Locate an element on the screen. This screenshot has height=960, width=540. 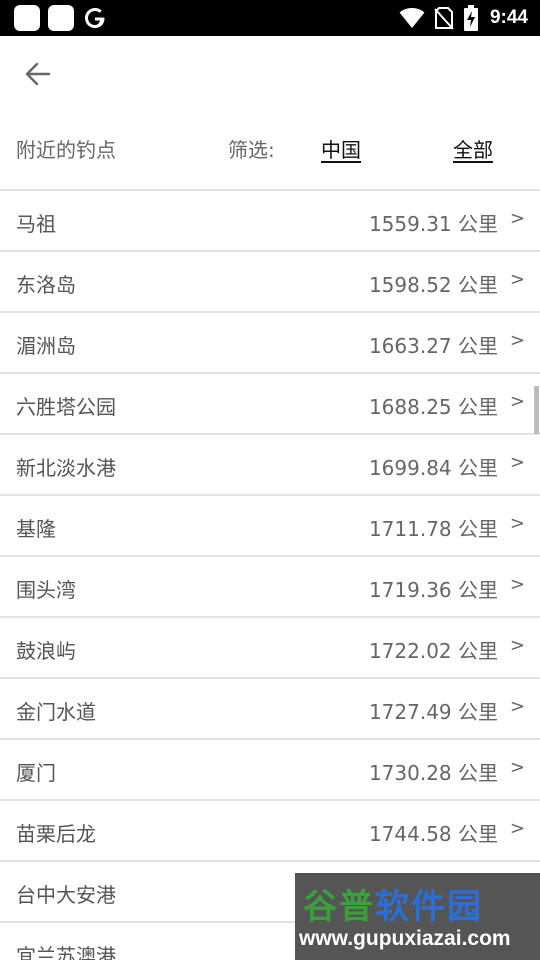
spot-name: 新北淡水港 is located at coordinates (66, 468).